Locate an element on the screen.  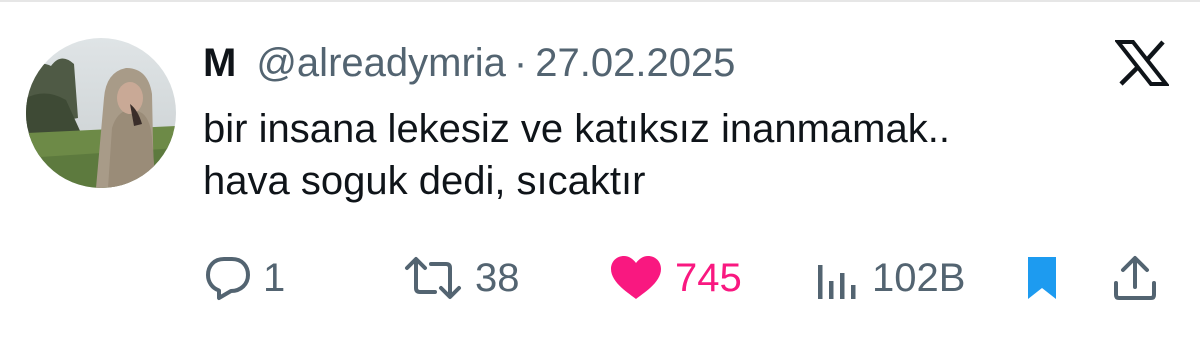
like-button: 745 is located at coordinates (675, 278).